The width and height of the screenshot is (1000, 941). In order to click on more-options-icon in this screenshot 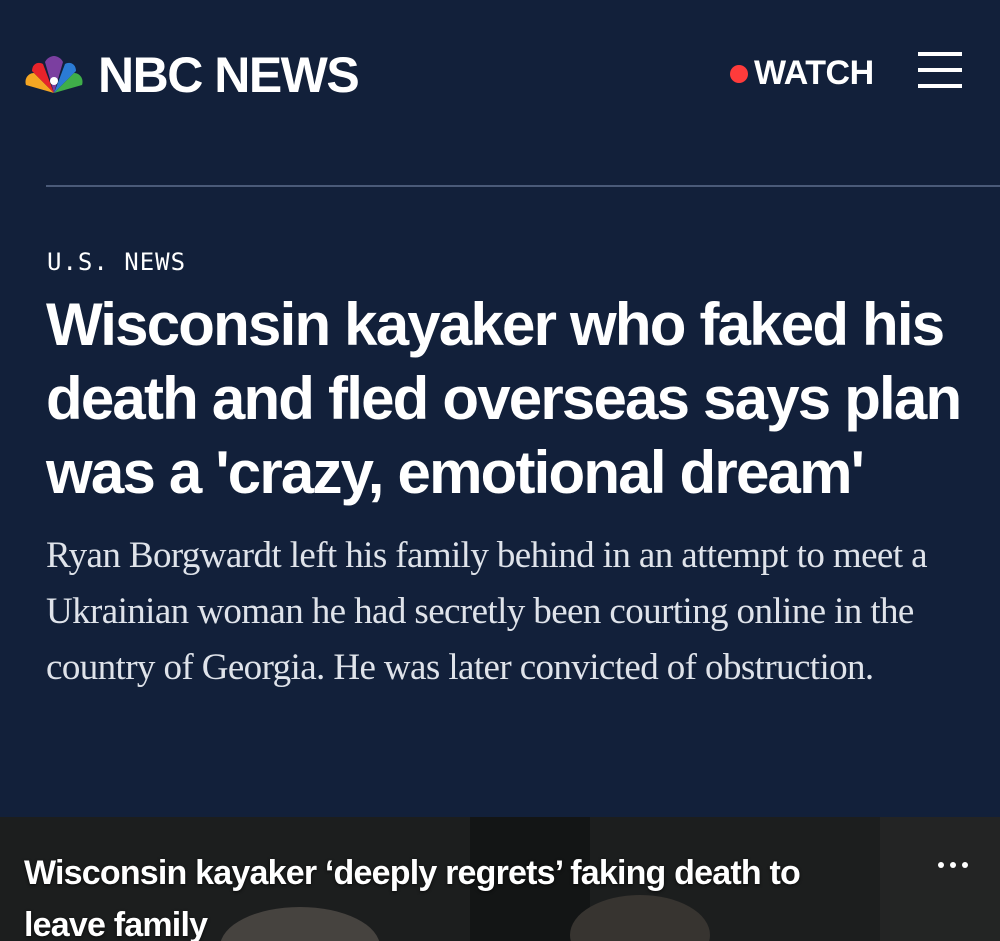, I will do `click(954, 865)`.